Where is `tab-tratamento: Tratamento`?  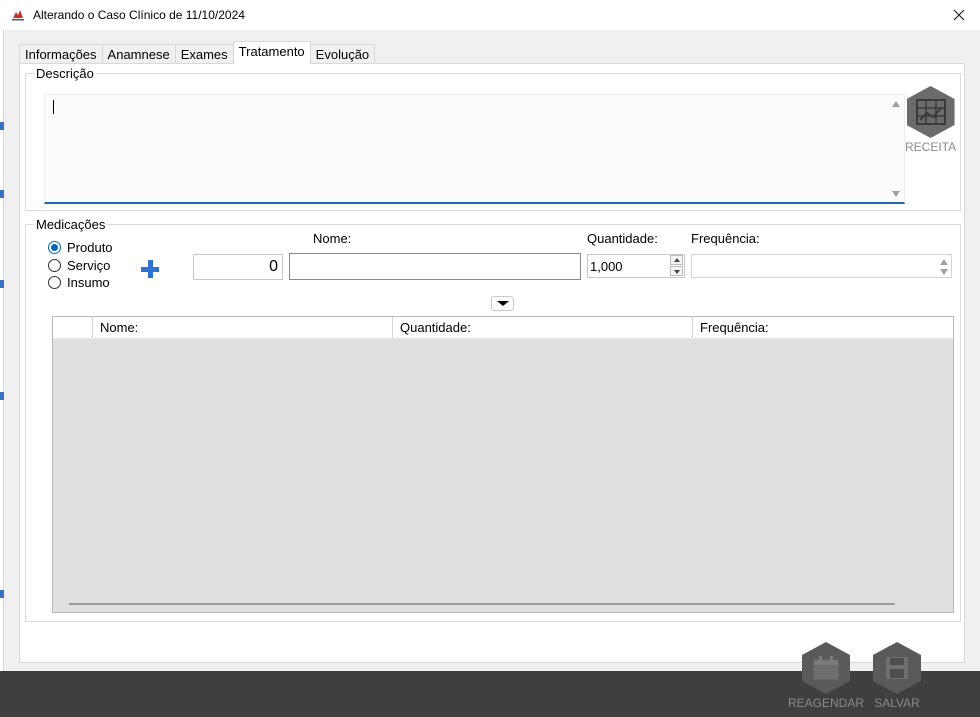
tab-tratamento: Tratamento is located at coordinates (271, 52).